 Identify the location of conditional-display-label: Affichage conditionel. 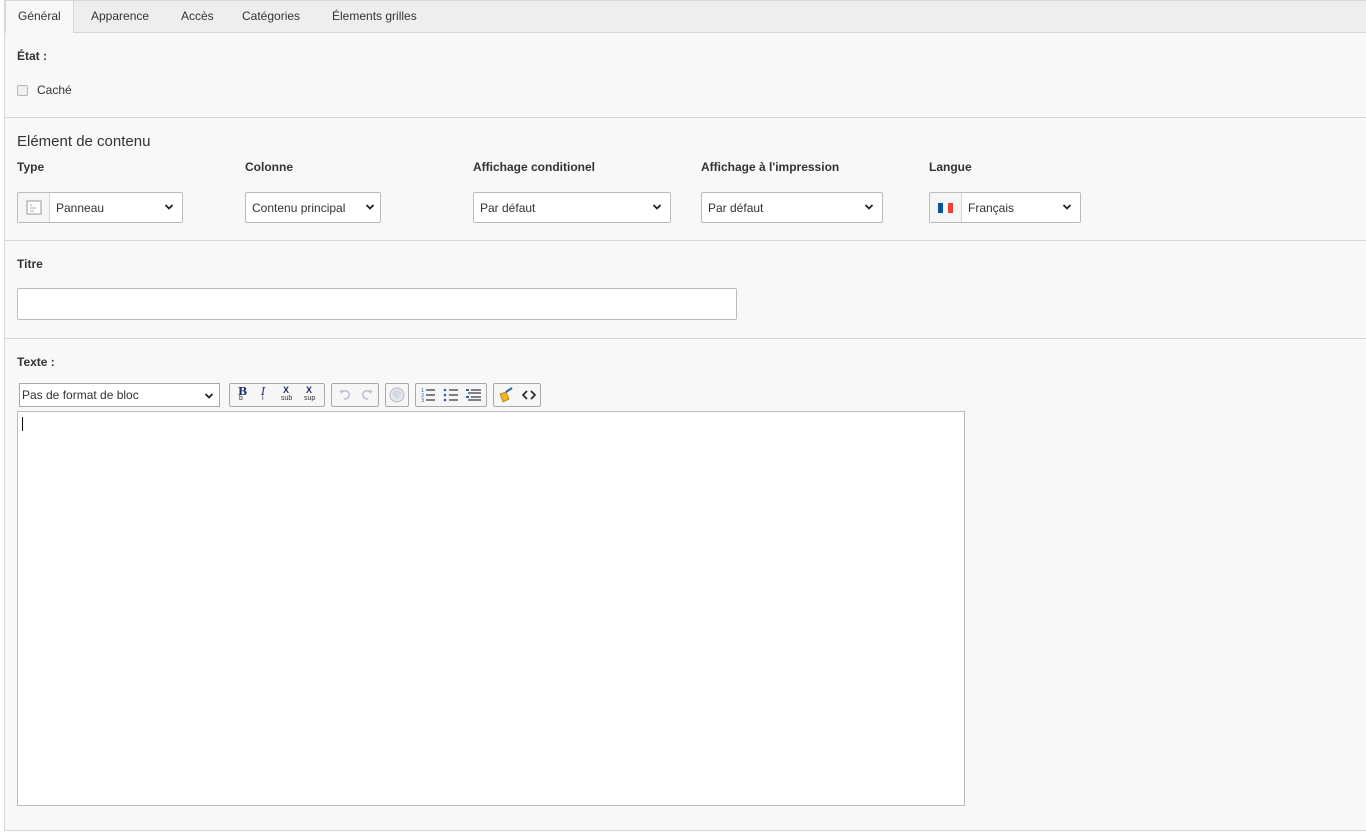
(534, 167).